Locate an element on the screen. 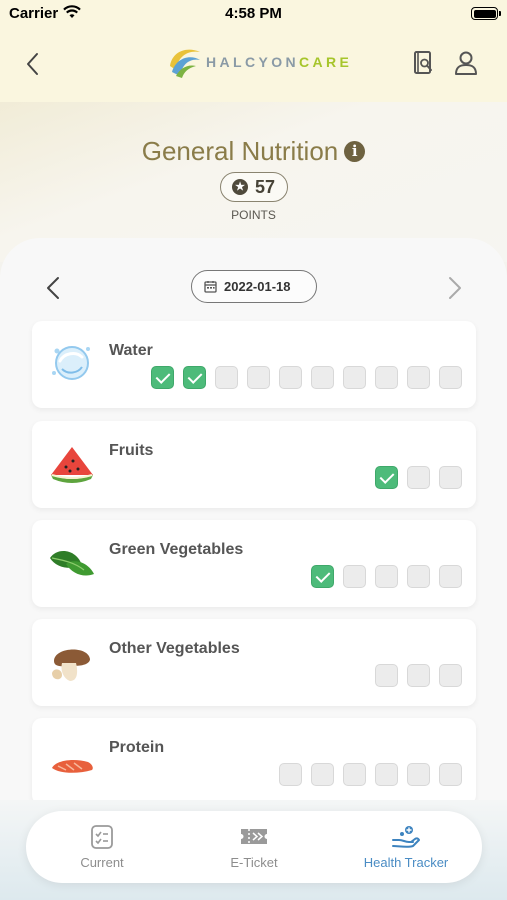  item-card-water: Water is located at coordinates (254, 364).